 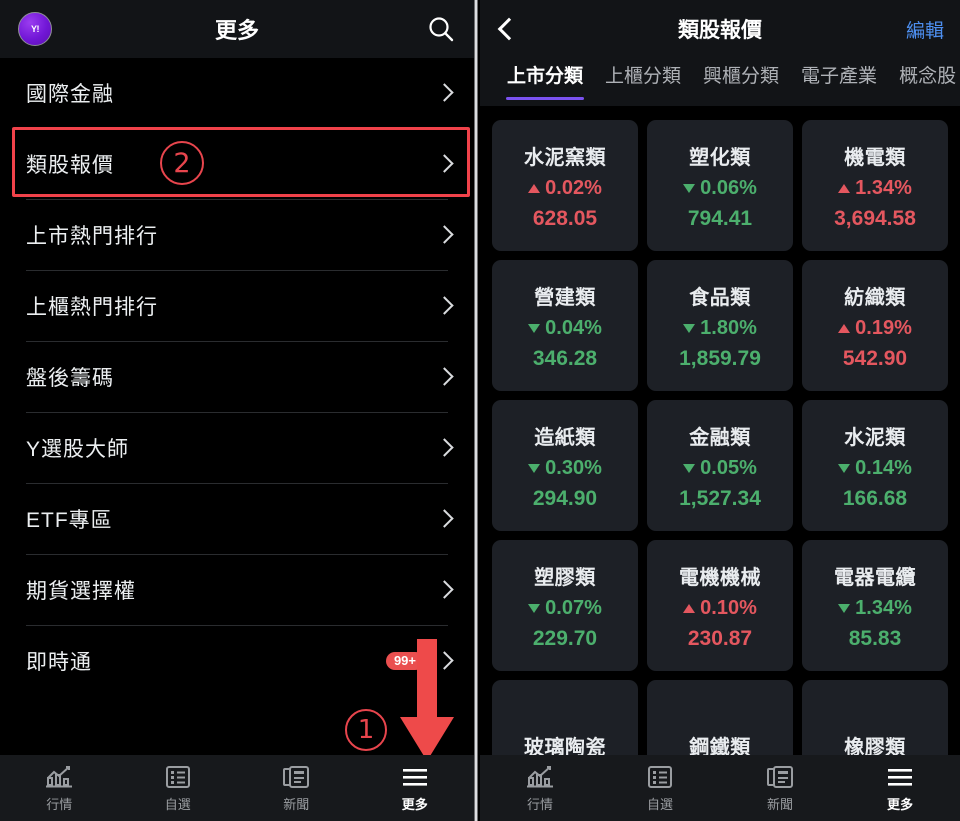 I want to click on tab-2: 上櫃分類, so click(x=643, y=82).